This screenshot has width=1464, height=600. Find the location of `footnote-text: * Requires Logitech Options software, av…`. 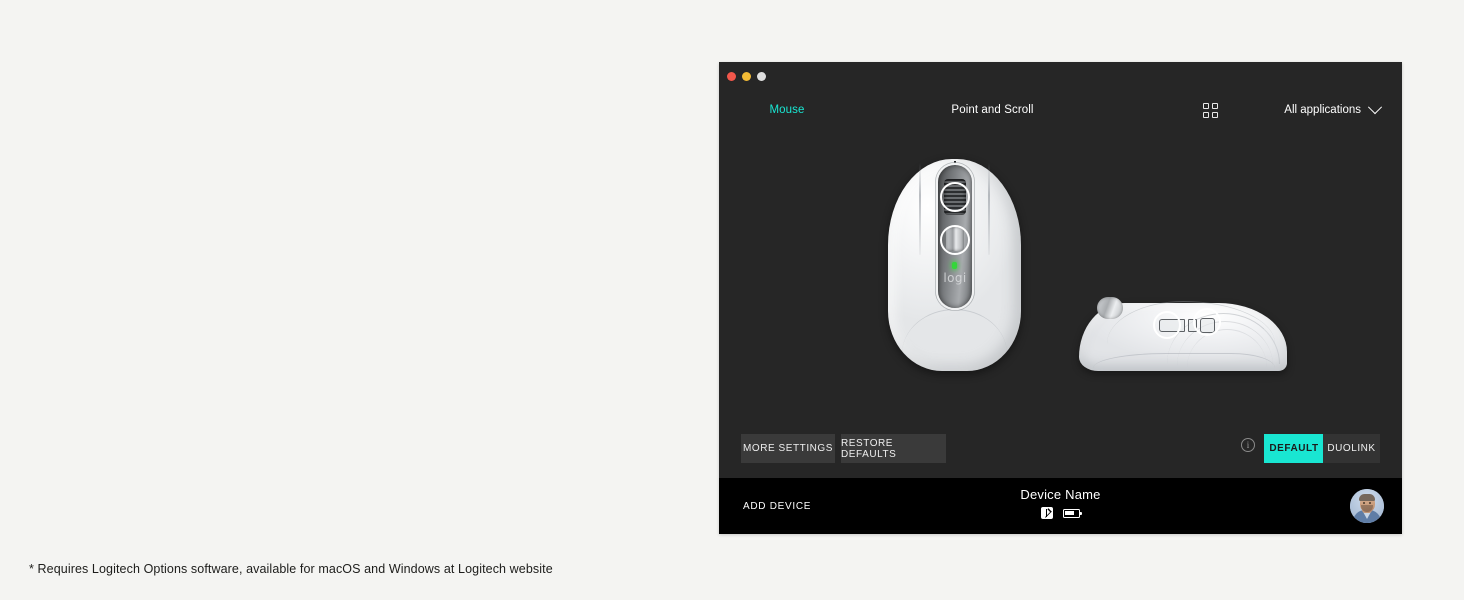

footnote-text: * Requires Logitech Options software, av… is located at coordinates (291, 569).